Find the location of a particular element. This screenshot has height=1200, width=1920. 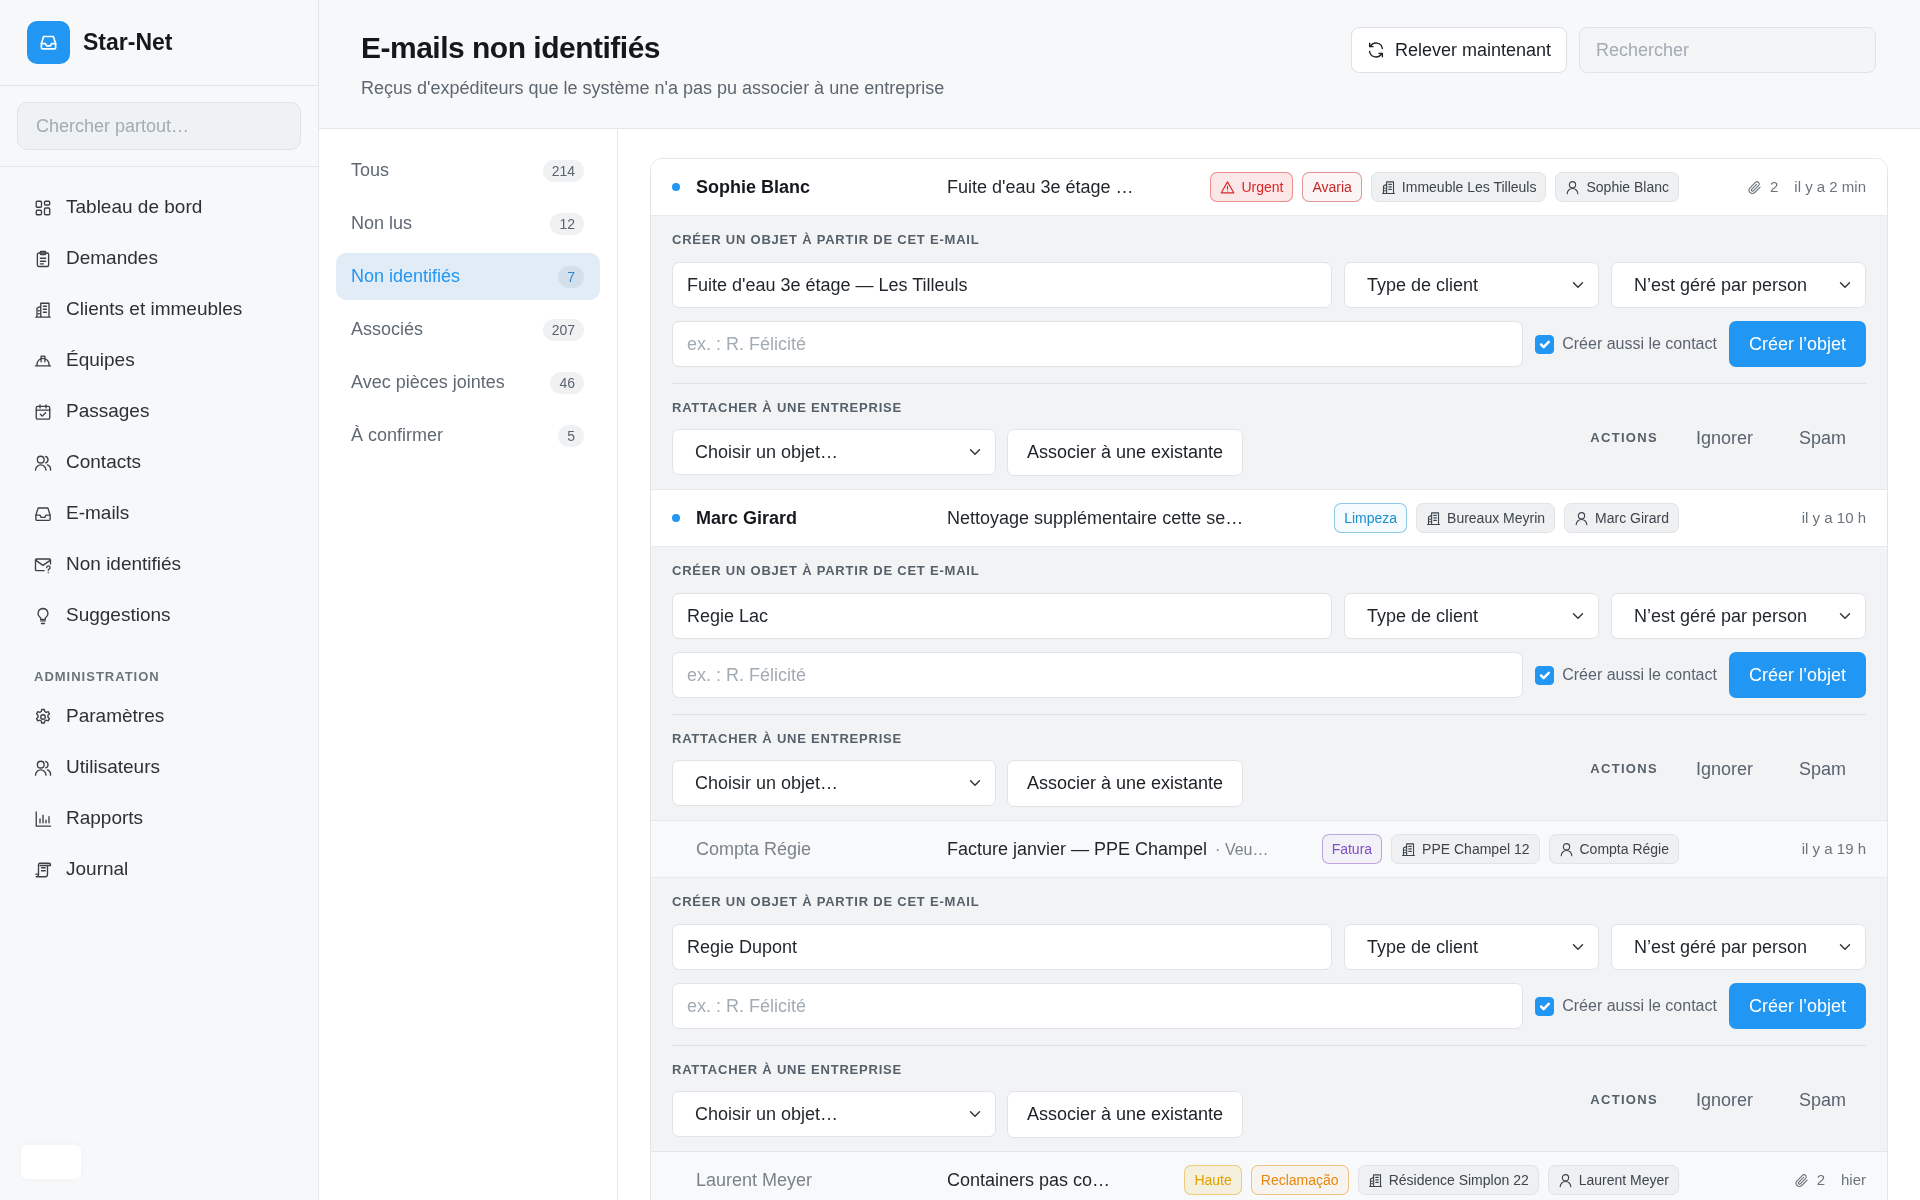

calendar-check-icon is located at coordinates (43, 411).